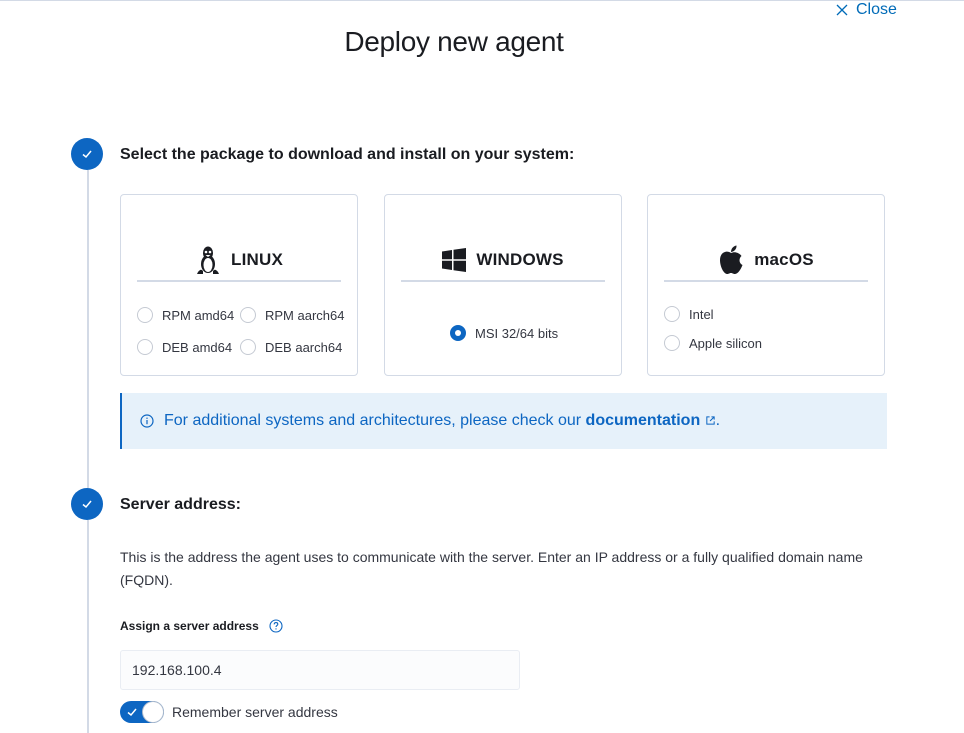 This screenshot has height=733, width=964. I want to click on external-link-icon, so click(710, 420).